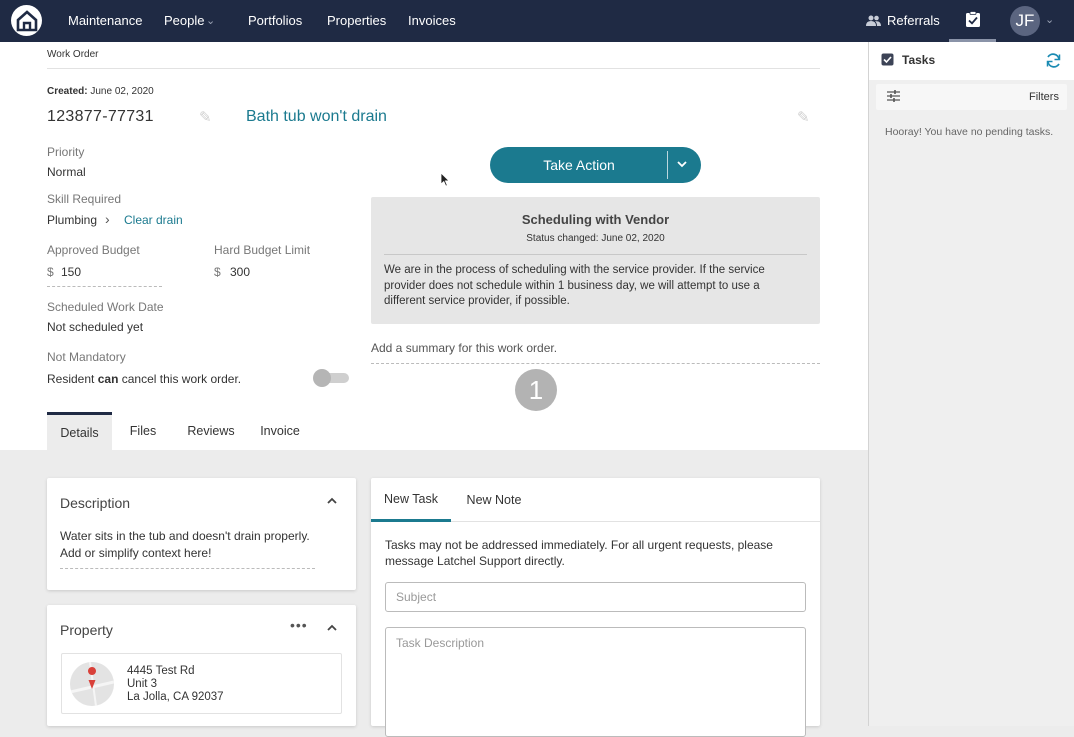 The width and height of the screenshot is (1074, 737). I want to click on home-logo-icon, so click(26, 20).